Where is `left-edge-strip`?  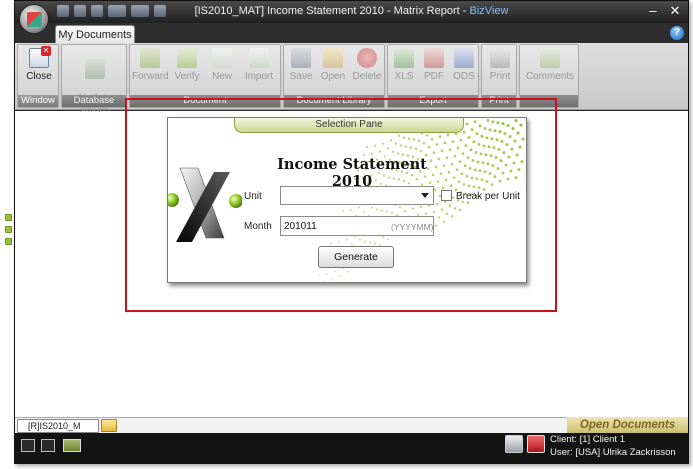
left-edge-strip is located at coordinates (7, 234).